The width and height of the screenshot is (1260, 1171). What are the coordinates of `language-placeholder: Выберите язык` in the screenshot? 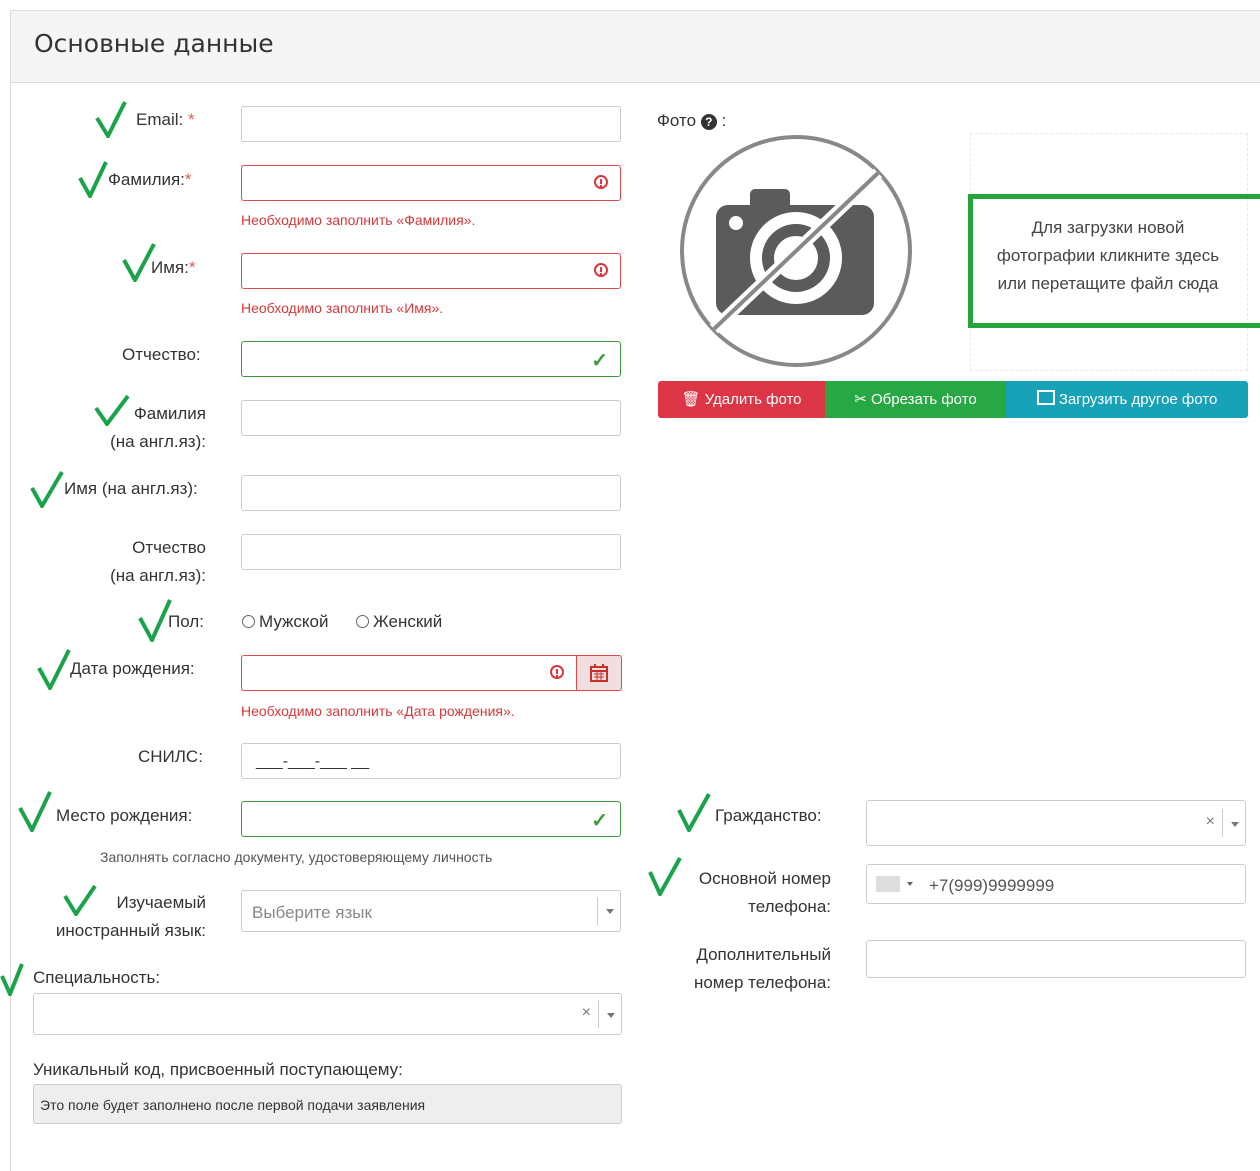 It's located at (312, 912).